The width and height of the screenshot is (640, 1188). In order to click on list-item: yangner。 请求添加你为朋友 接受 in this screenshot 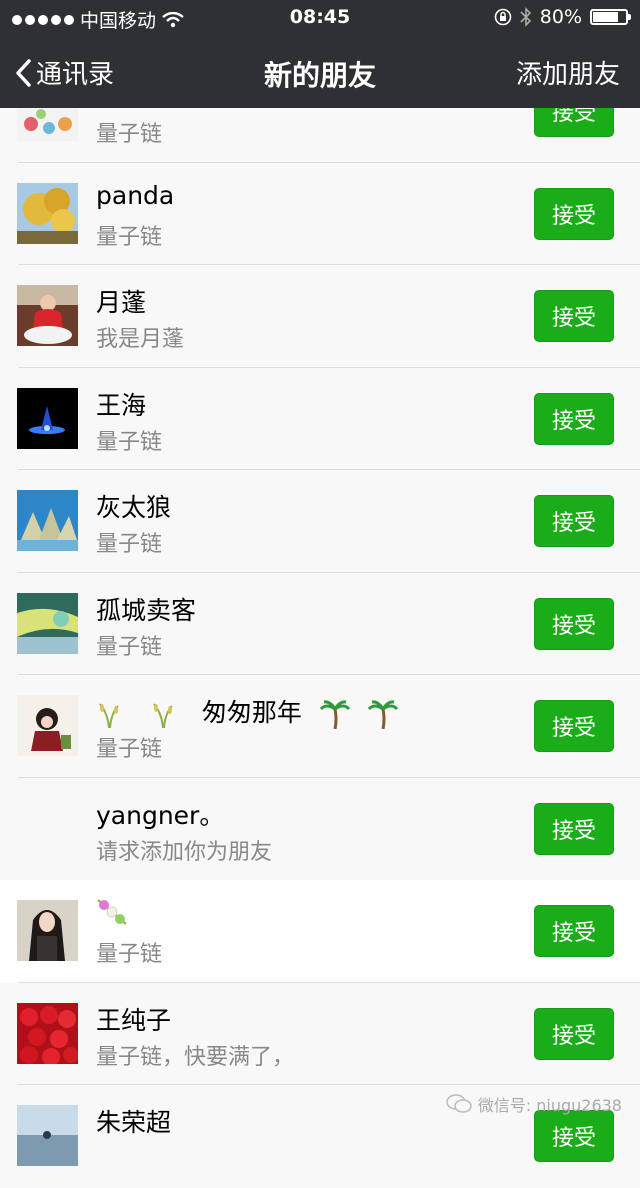, I will do `click(320, 828)`.